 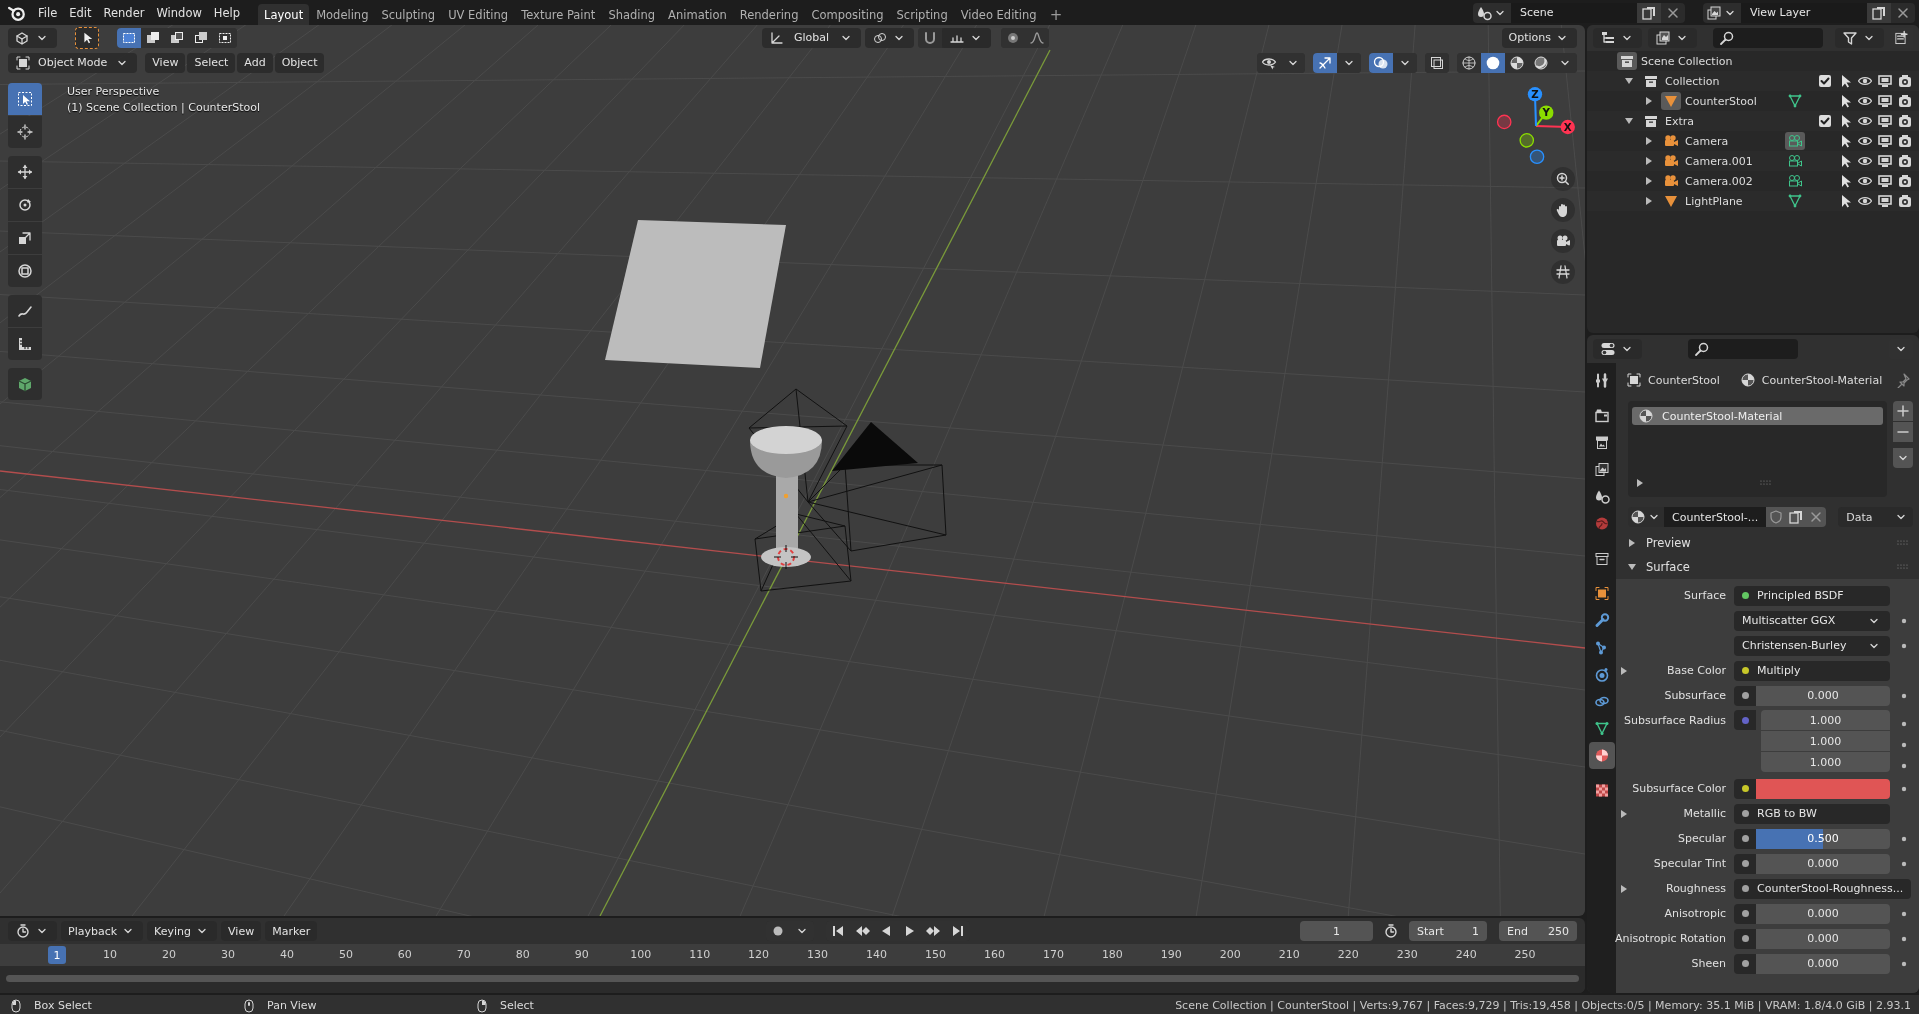 I want to click on frame-label: 20, so click(x=169, y=954).